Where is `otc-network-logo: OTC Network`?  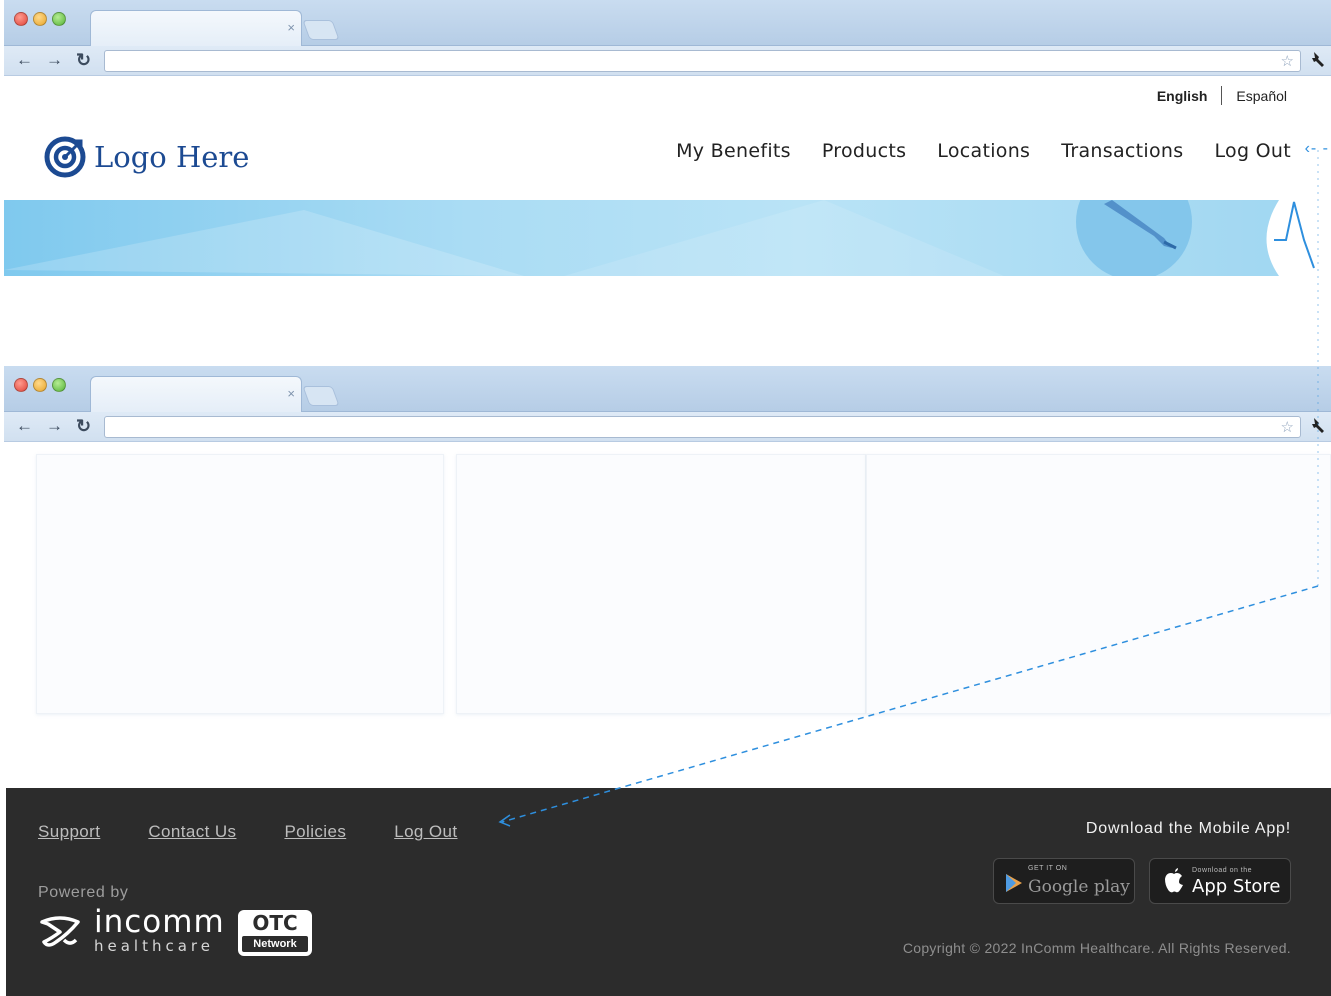 otc-network-logo: OTC Network is located at coordinates (275, 933).